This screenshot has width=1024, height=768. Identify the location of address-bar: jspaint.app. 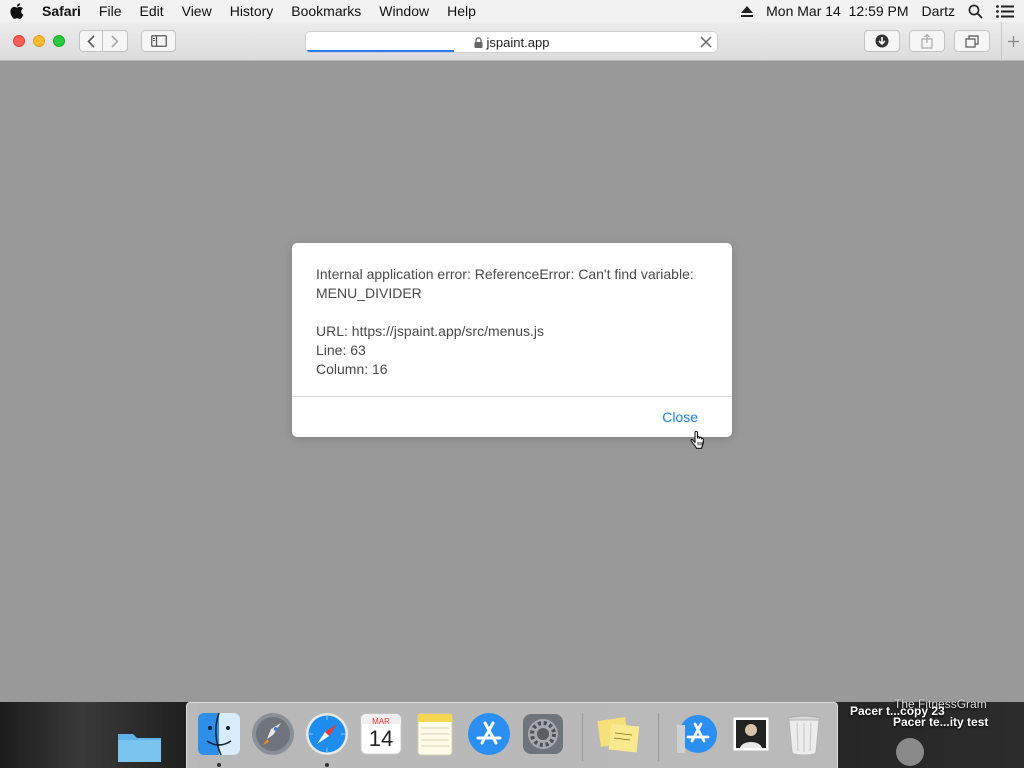
(511, 42).